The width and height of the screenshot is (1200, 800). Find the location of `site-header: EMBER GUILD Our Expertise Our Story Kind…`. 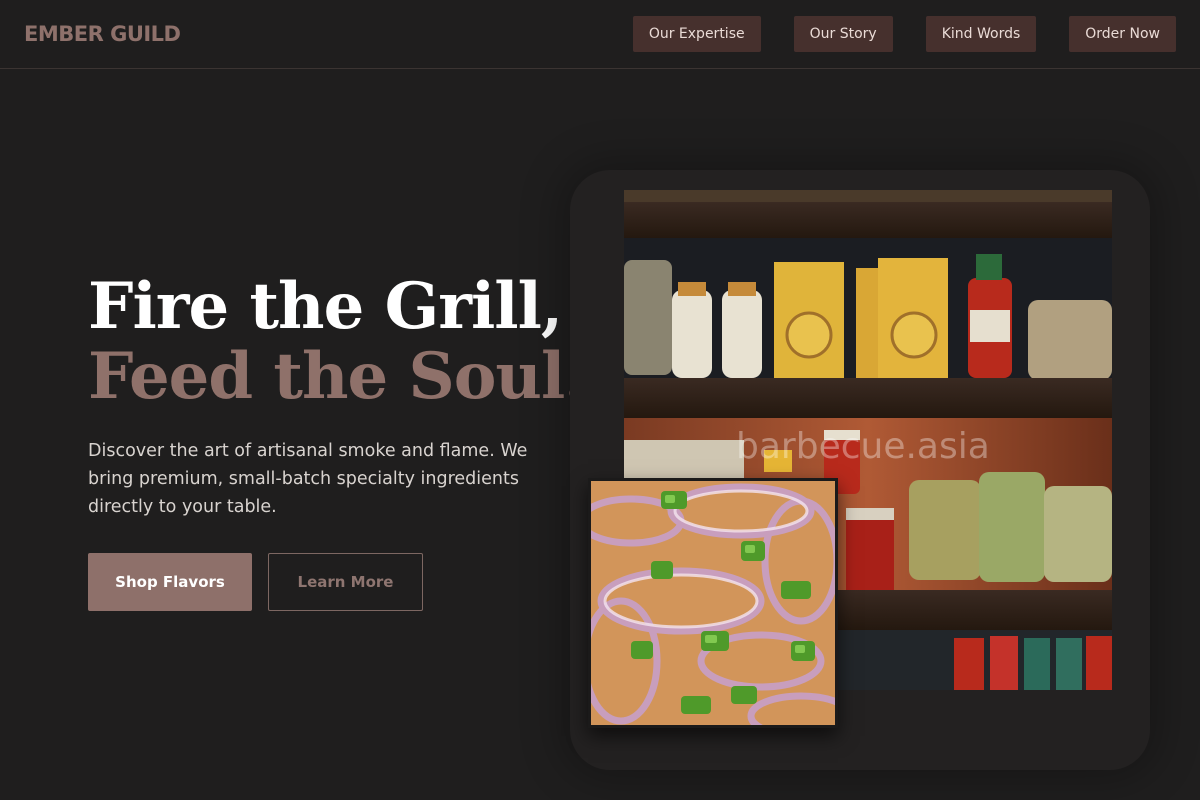

site-header: EMBER GUILD Our Expertise Our Story Kind… is located at coordinates (600, 34).